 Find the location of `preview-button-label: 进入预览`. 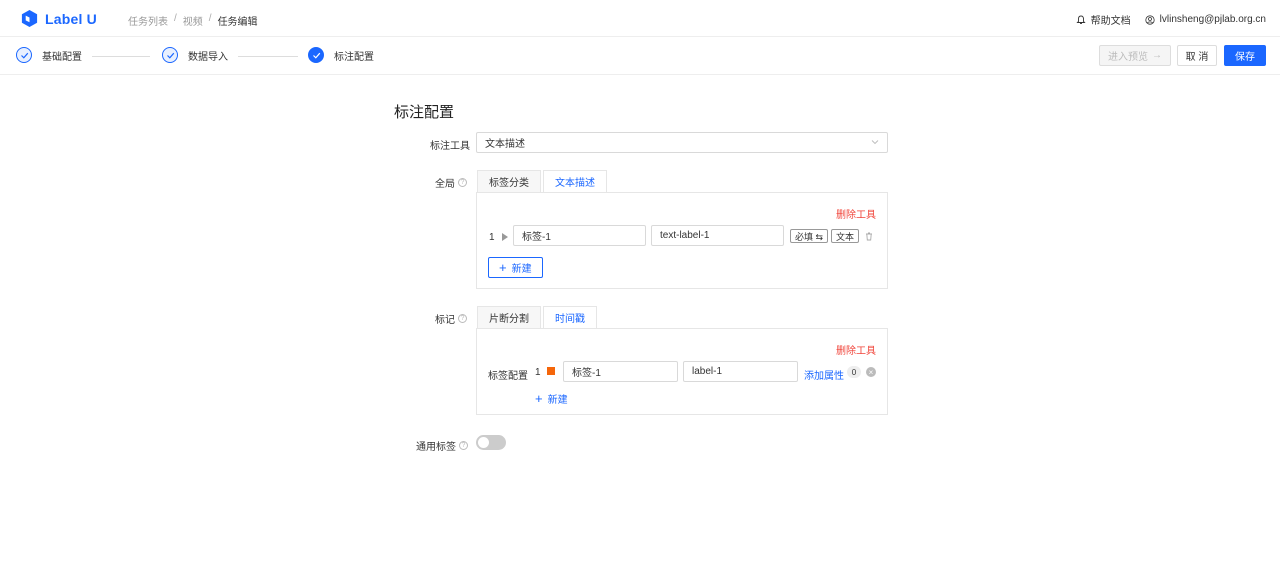

preview-button-label: 进入预览 is located at coordinates (1128, 57).